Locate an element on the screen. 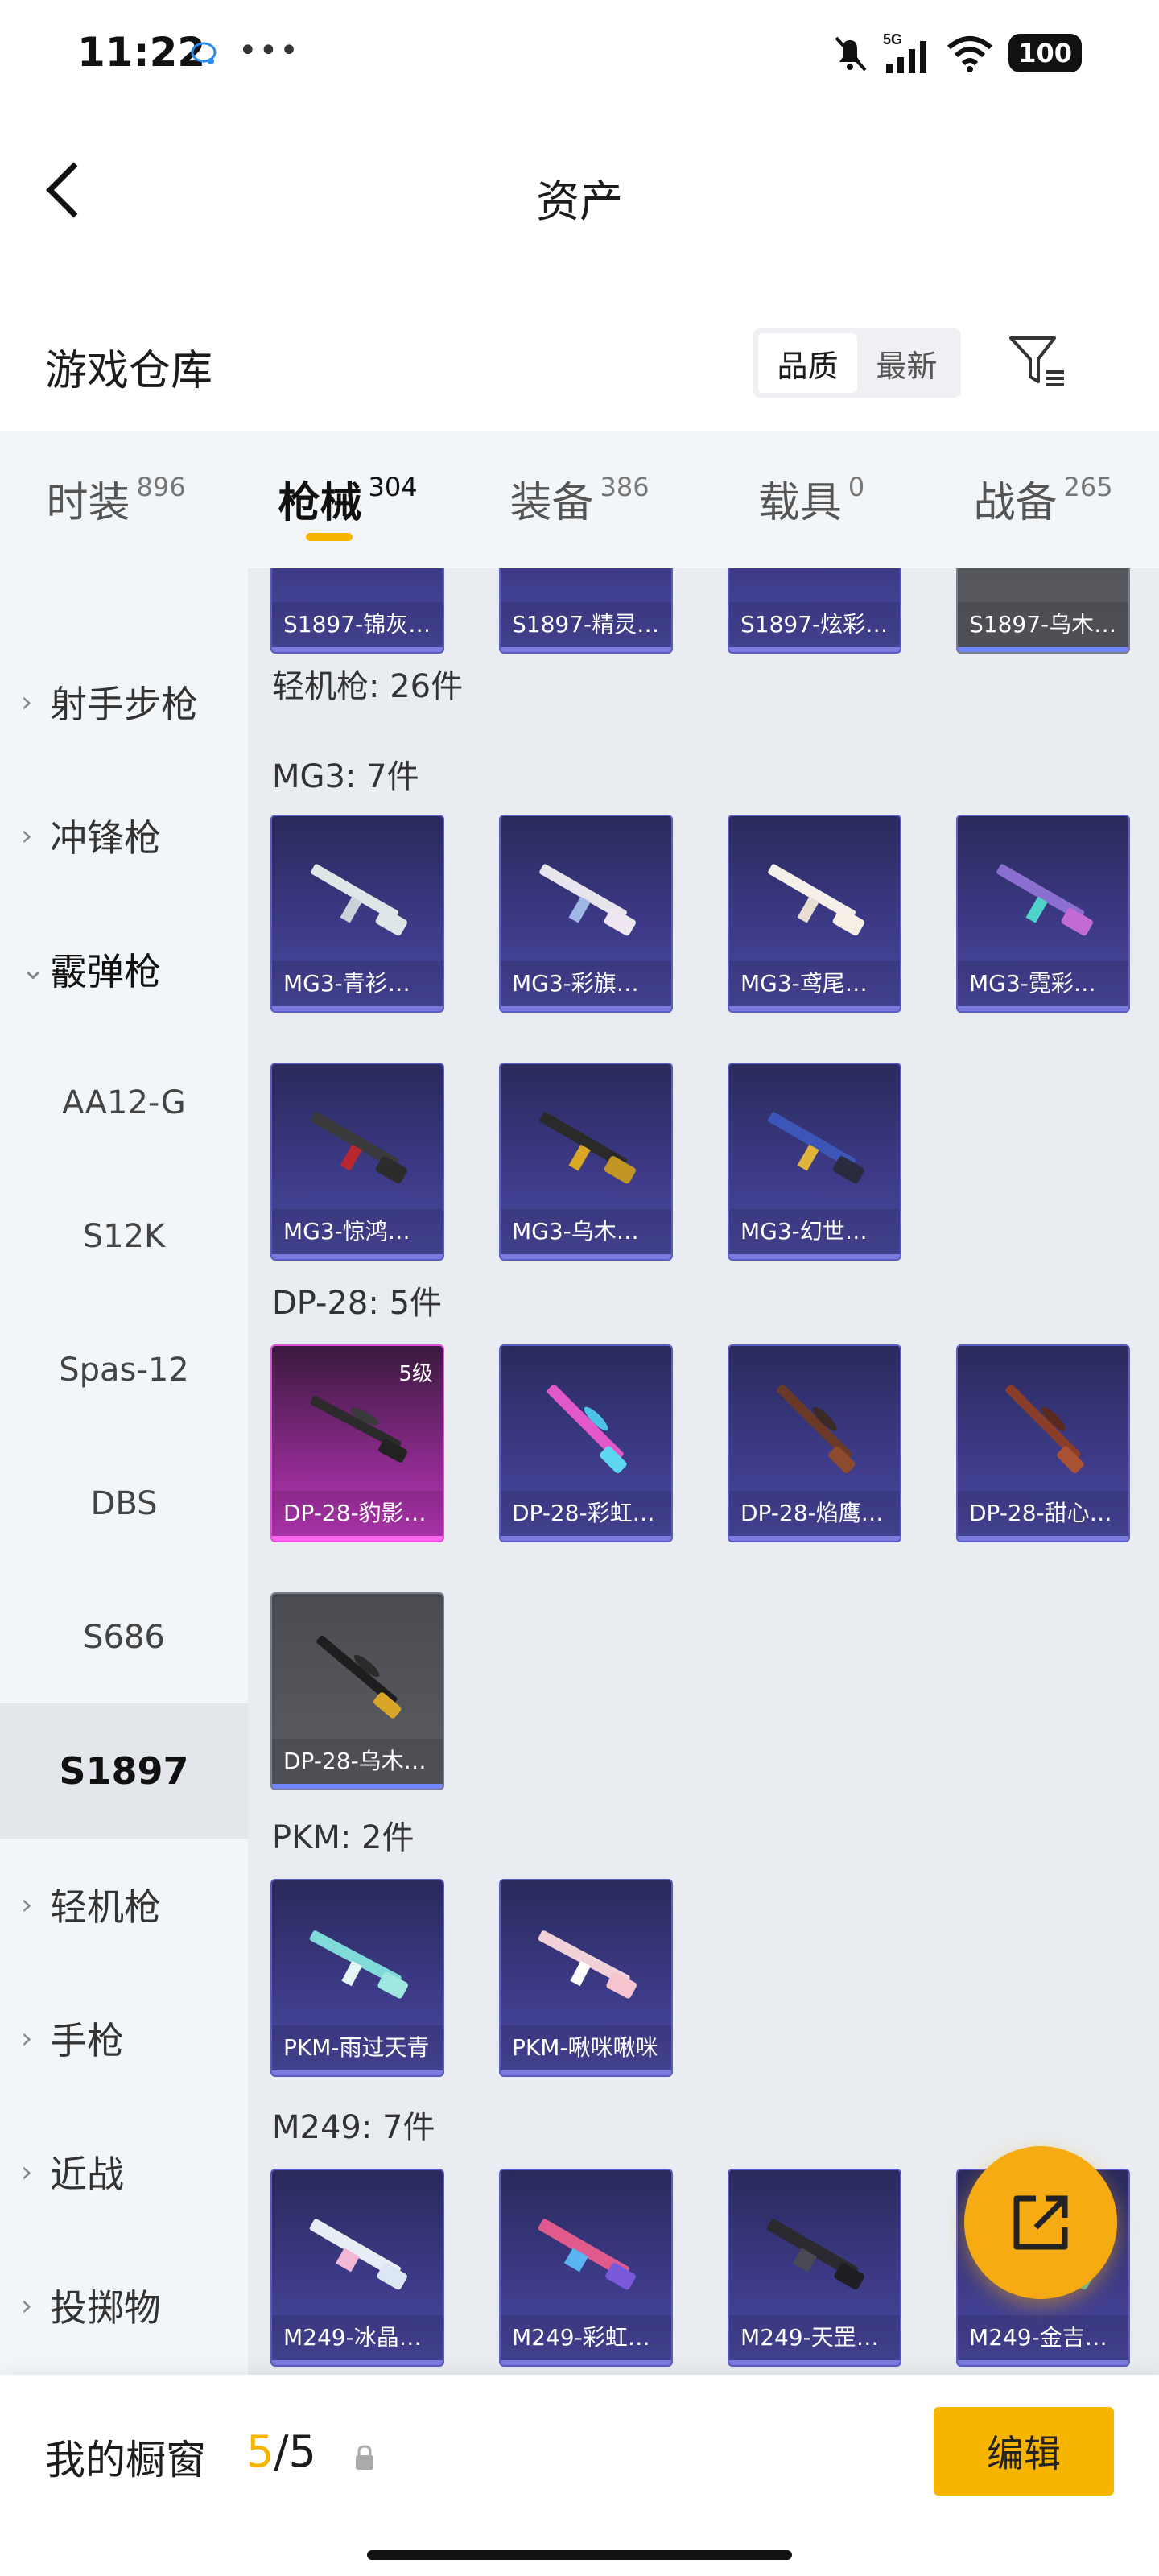 This screenshot has height=2576, width=1159. wifi-icon is located at coordinates (970, 54).